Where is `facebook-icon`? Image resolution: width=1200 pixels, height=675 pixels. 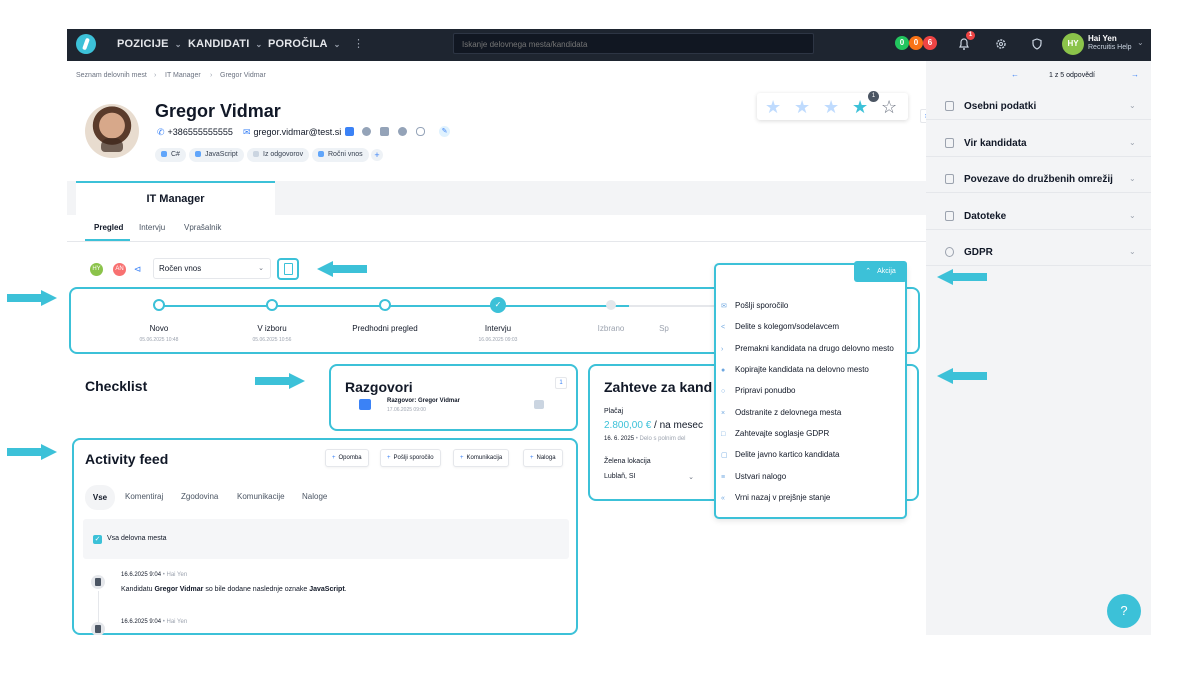
facebook-icon is located at coordinates (366, 131).